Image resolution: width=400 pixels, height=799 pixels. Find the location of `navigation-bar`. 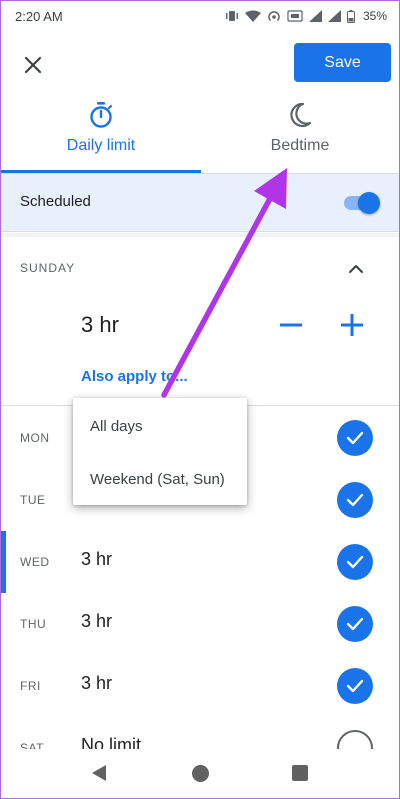

navigation-bar is located at coordinates (200, 773).